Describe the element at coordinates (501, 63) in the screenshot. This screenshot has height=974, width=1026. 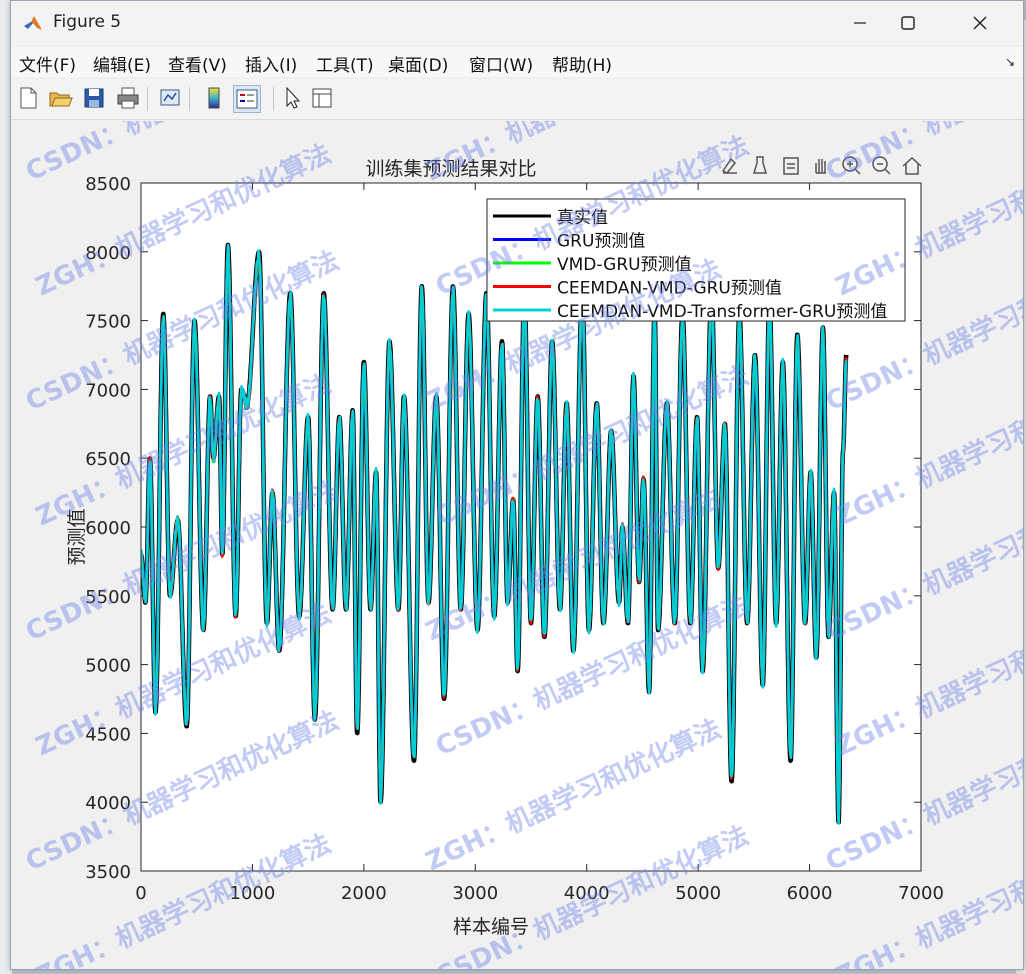
I see `menu-window: 窗口(W)` at that location.